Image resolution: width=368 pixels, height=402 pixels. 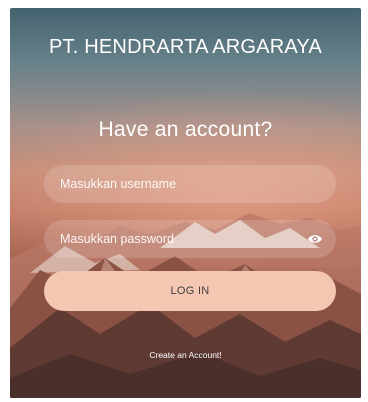 I want to click on username-input, so click(x=190, y=184).